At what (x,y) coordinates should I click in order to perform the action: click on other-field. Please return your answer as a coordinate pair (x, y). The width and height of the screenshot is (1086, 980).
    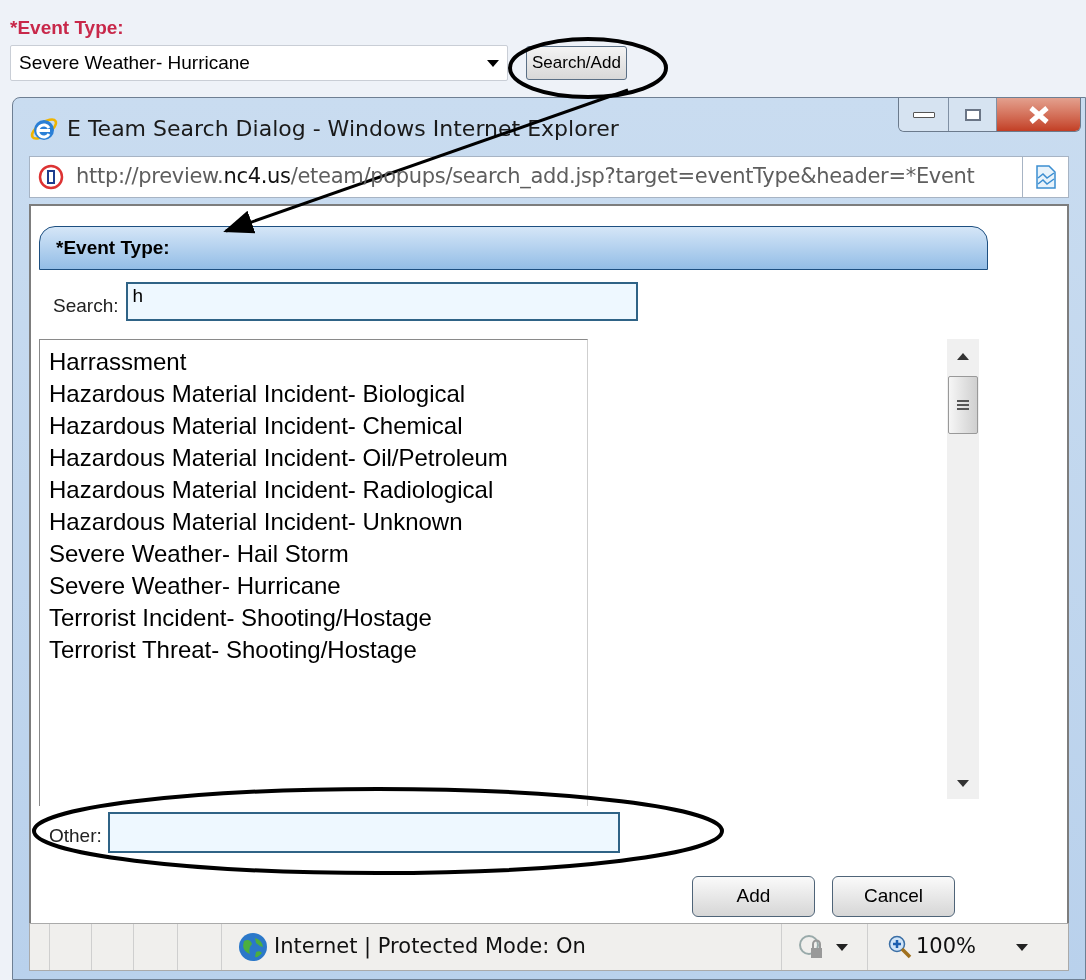
    Looking at the image, I should click on (363, 832).